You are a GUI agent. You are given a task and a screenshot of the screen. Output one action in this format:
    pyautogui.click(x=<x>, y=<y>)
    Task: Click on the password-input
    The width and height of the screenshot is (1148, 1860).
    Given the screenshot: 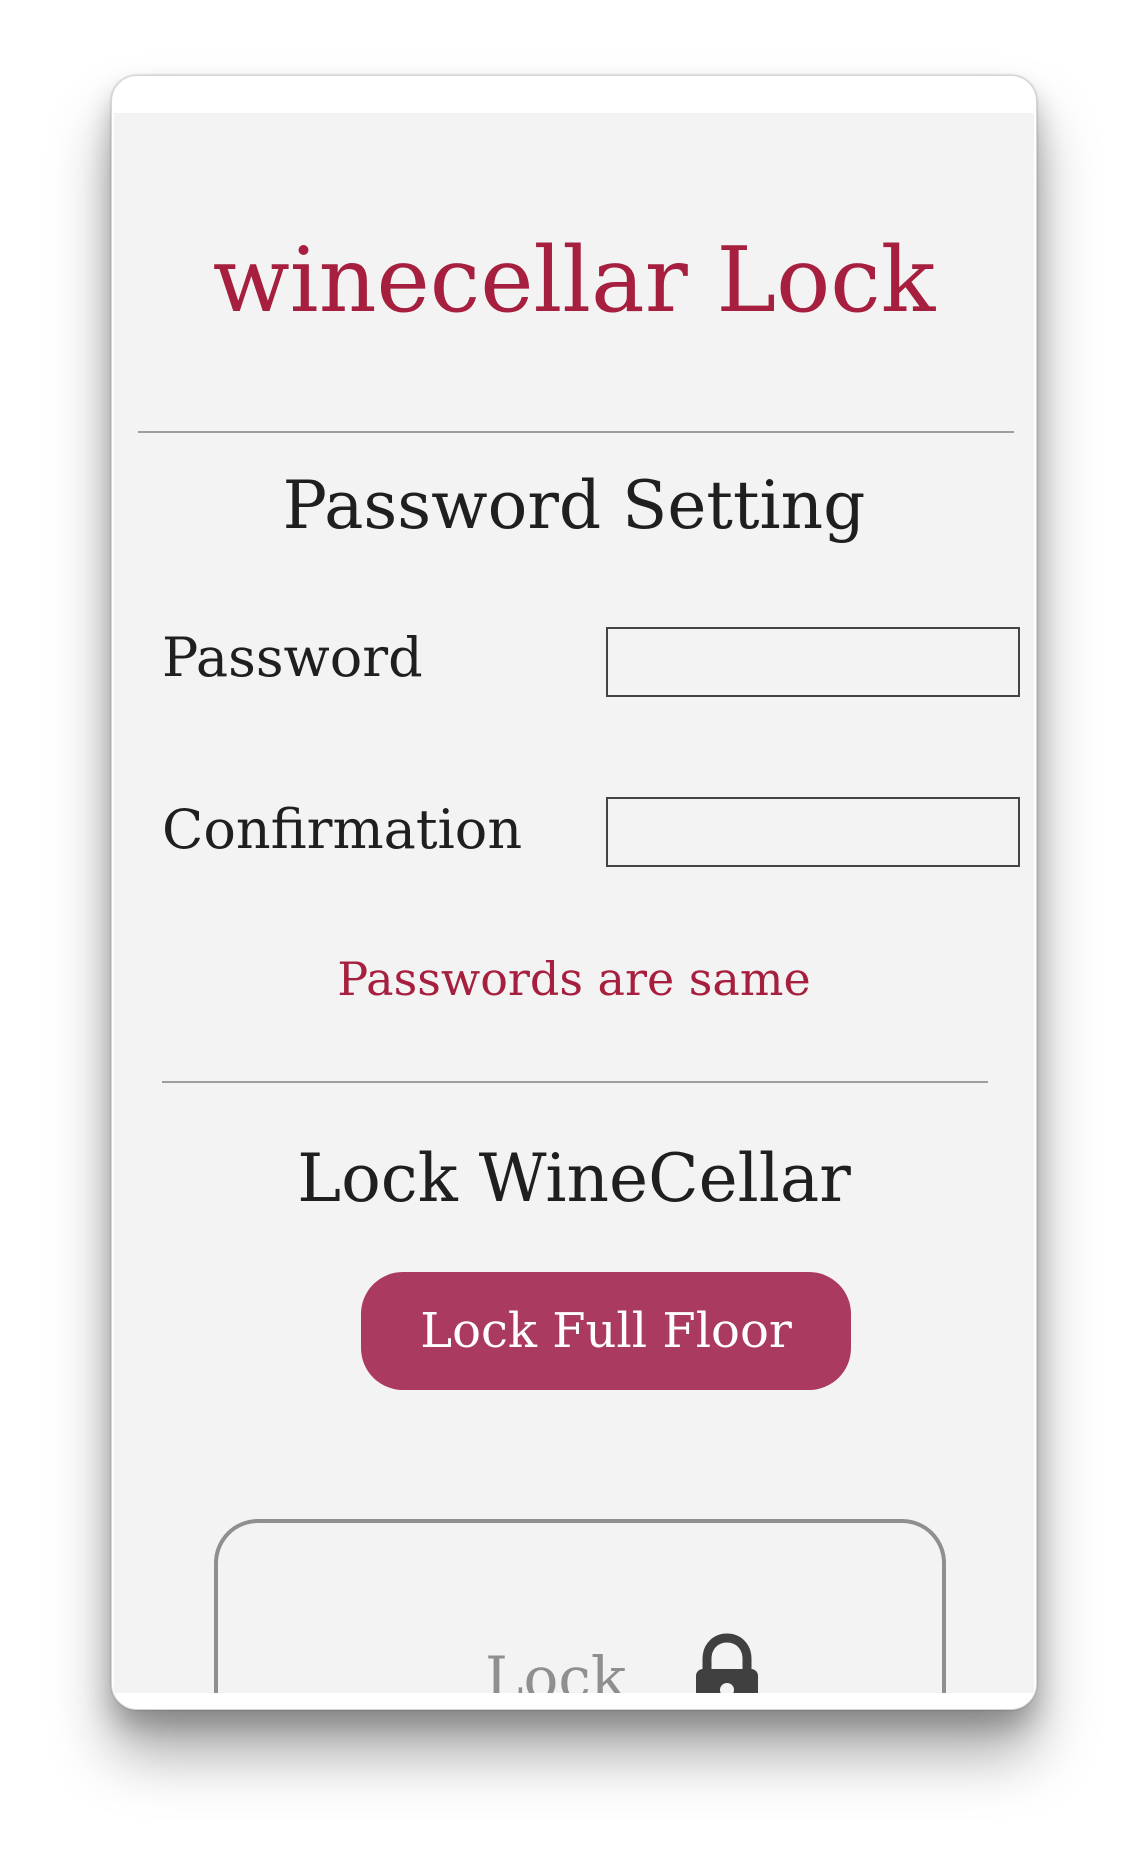 What is the action you would take?
    pyautogui.click(x=813, y=662)
    